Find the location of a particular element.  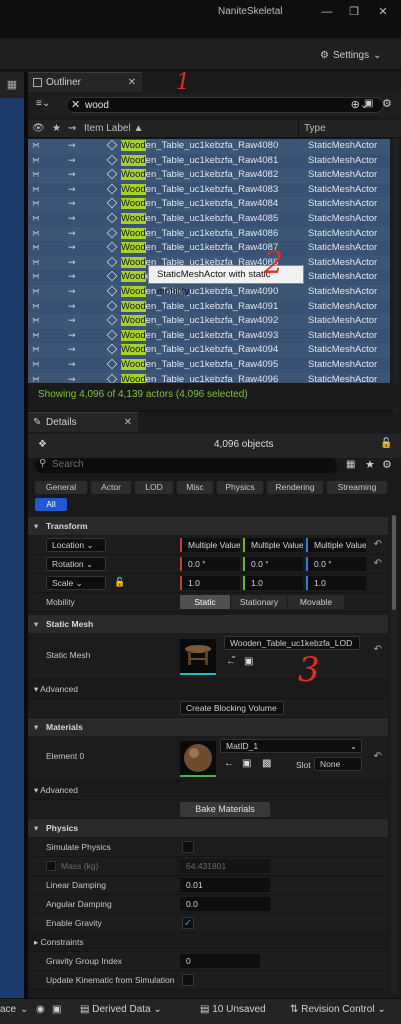

scroll-thumb is located at coordinates (394, 562).